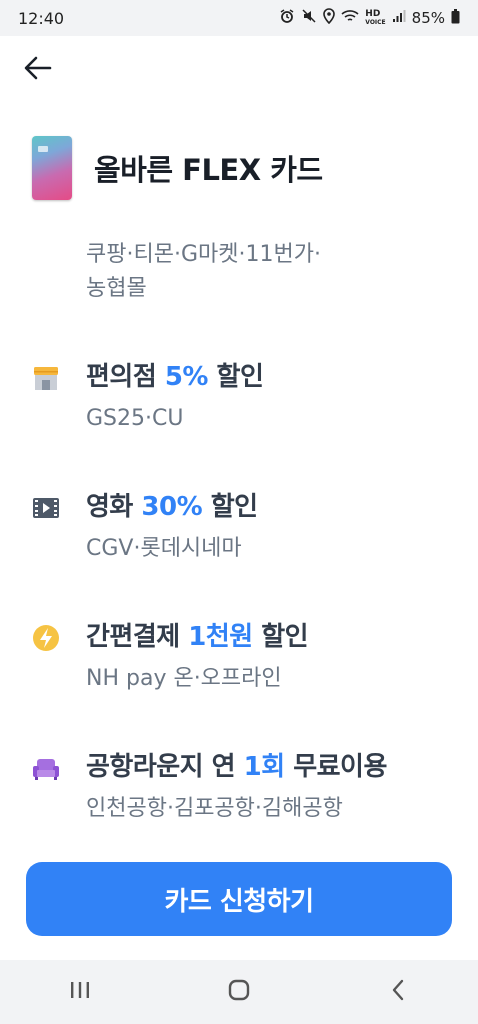 This screenshot has width=478, height=1024. I want to click on hd-voice-icon: HD VOICE, so click(375, 17).